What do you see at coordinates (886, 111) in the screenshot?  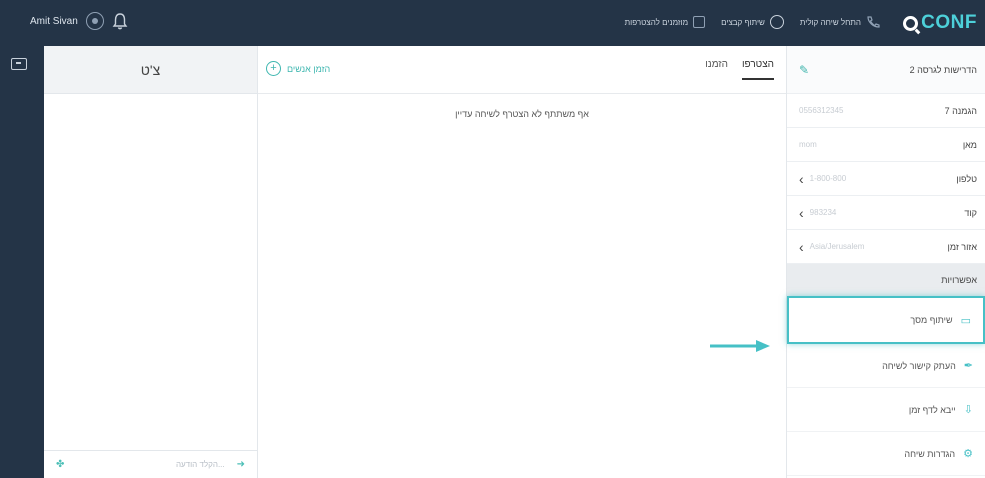 I see `settings-row: 0556312345 הגמנה 7` at bounding box center [886, 111].